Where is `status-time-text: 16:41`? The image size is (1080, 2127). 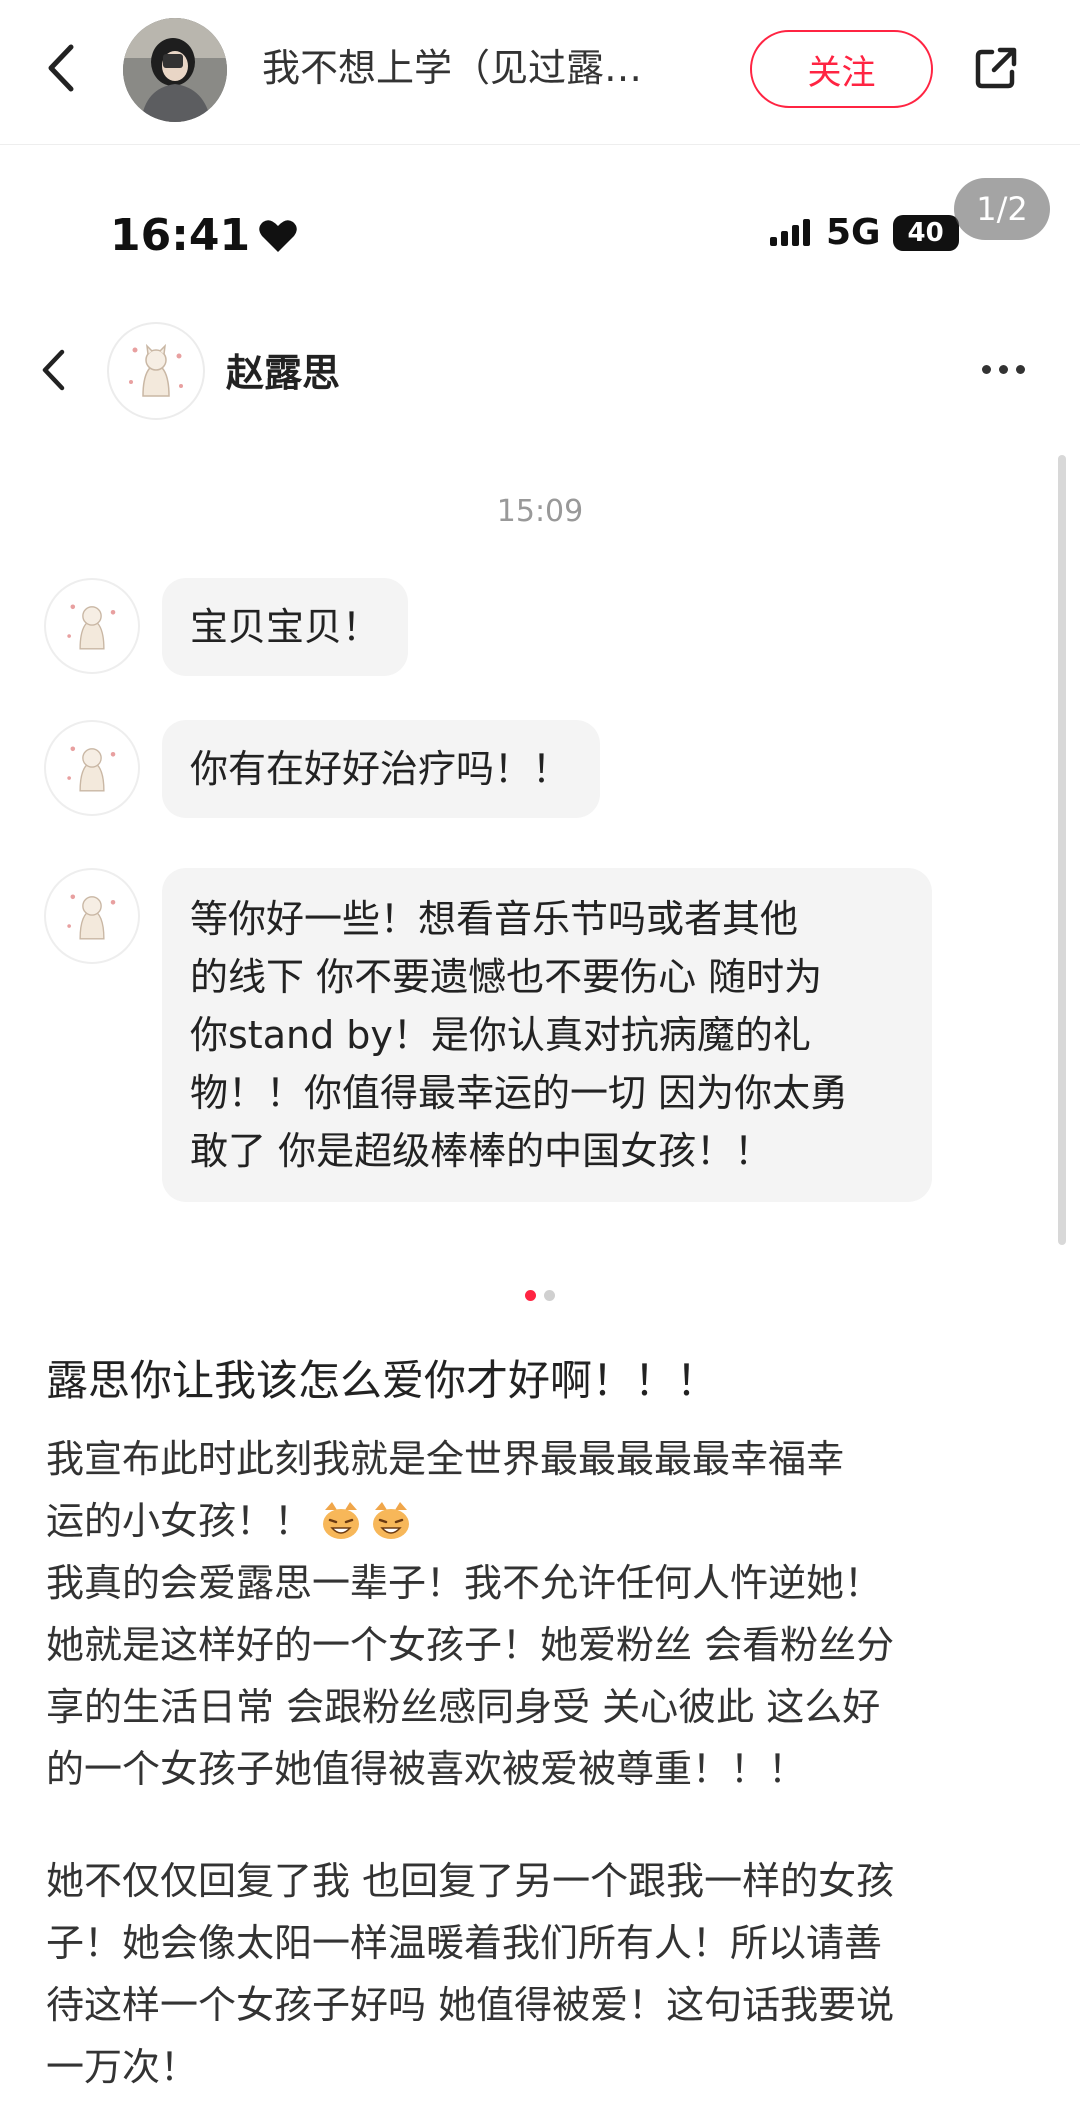 status-time-text: 16:41 is located at coordinates (180, 235).